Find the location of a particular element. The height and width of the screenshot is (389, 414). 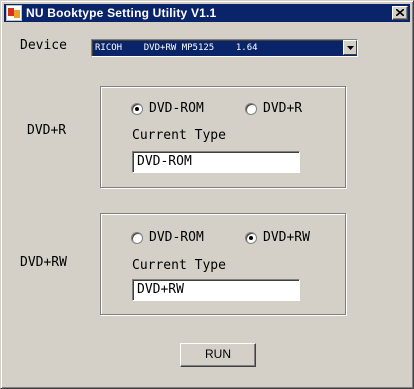

window-title: NU Booktype Setting Utility V1.1 is located at coordinates (121, 13).